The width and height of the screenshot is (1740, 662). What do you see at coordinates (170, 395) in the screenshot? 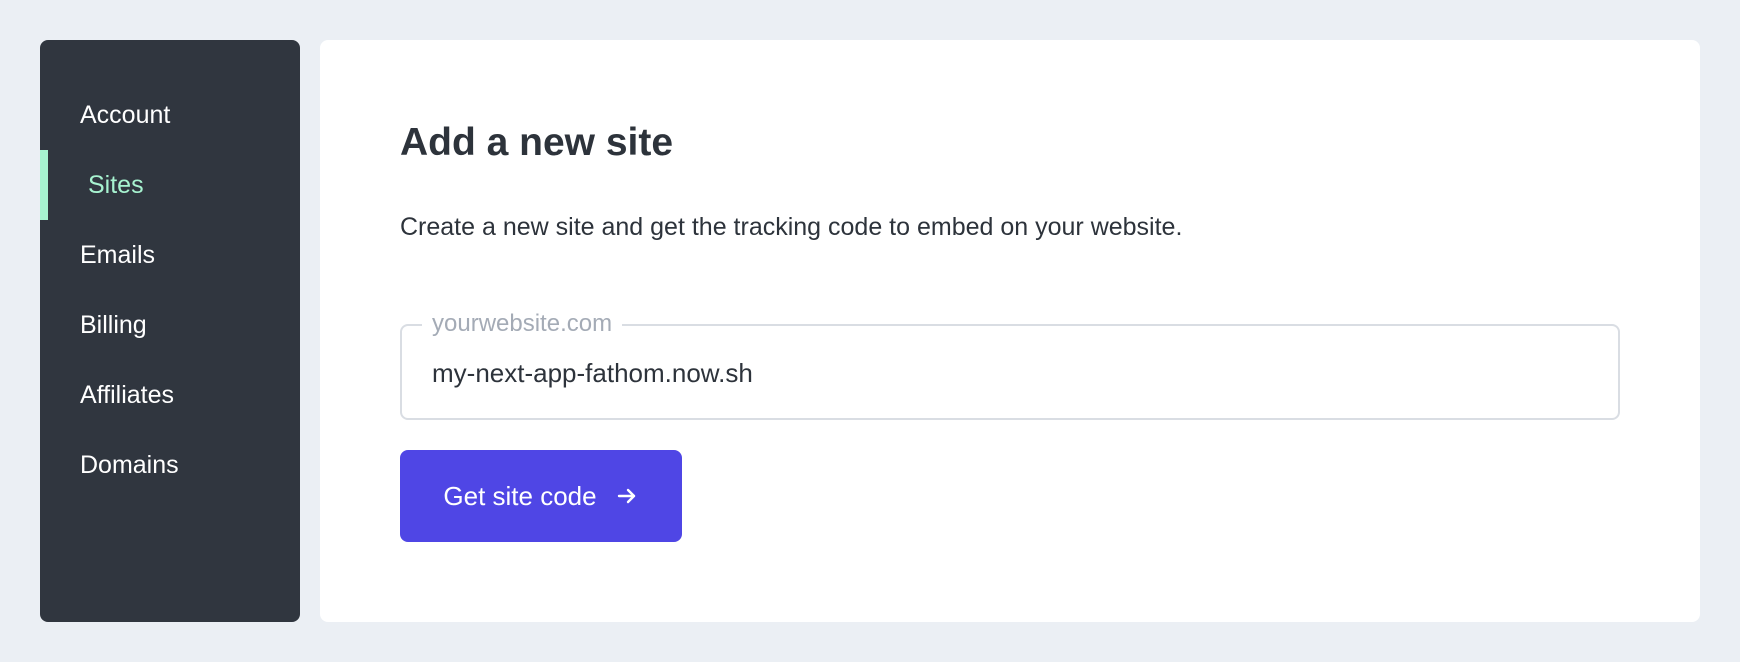
I see `sidebar-item-affiliates: Affiliates` at bounding box center [170, 395].